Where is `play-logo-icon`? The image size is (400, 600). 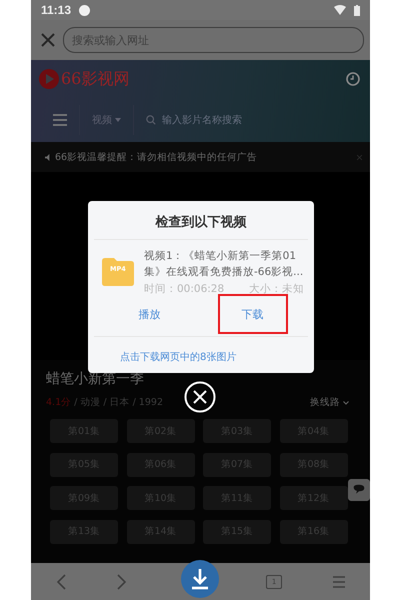
play-logo-icon is located at coordinates (49, 79).